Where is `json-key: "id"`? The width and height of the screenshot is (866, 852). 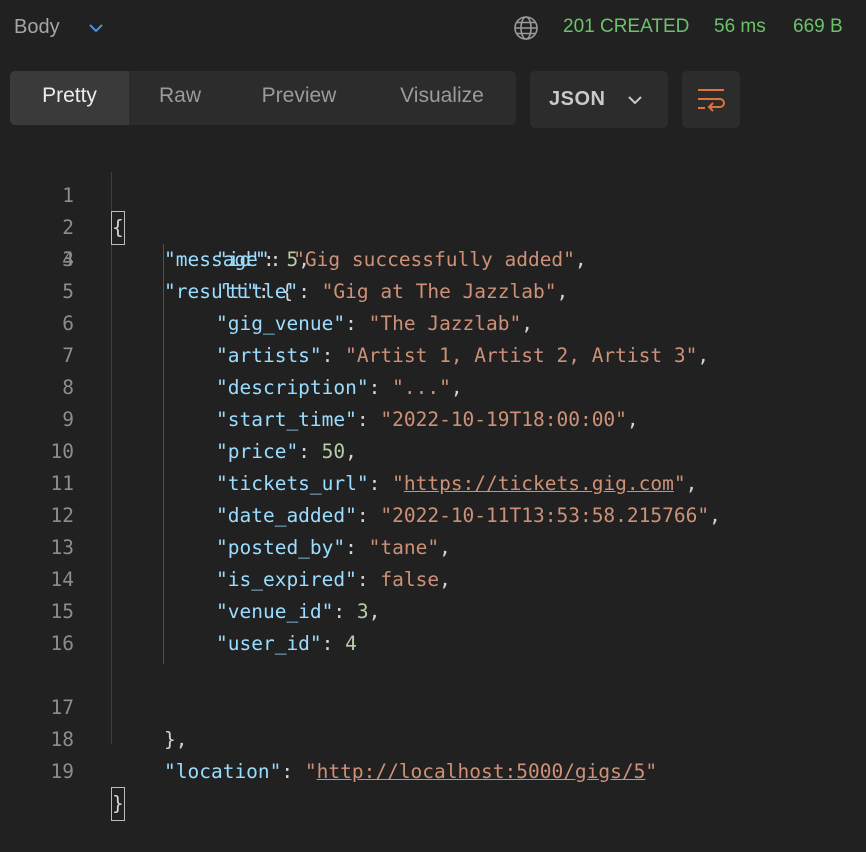
json-key: "id" is located at coordinates (239, 259).